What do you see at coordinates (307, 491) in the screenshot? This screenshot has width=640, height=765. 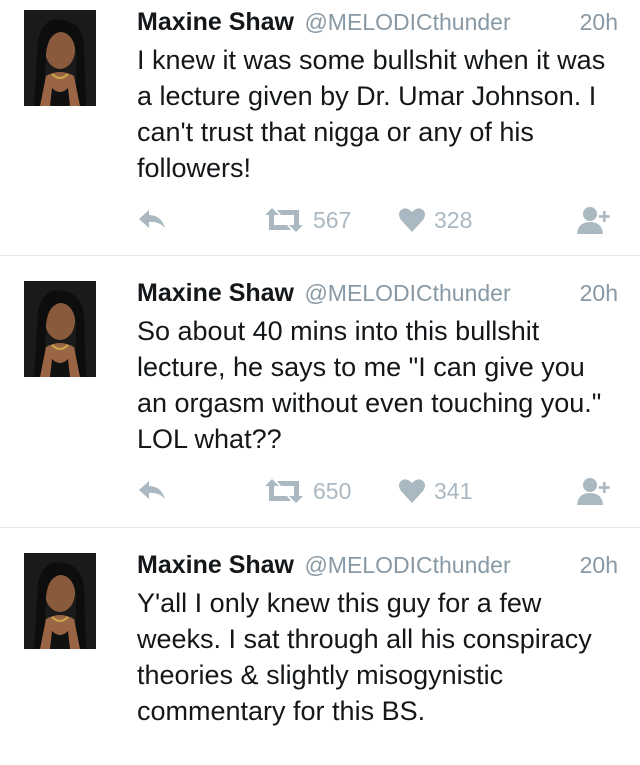 I see `retweet-button: 650` at bounding box center [307, 491].